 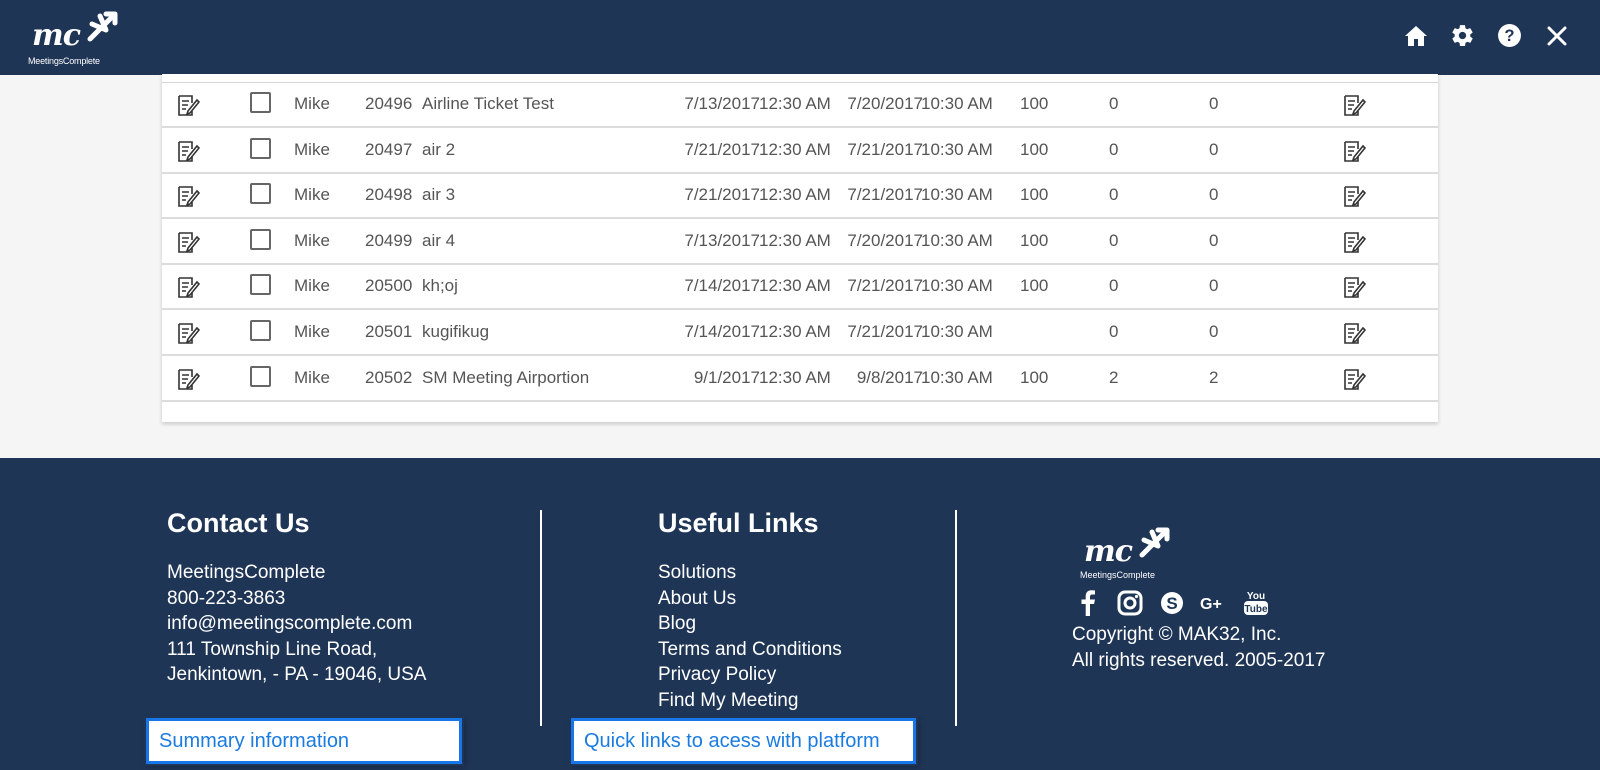 What do you see at coordinates (750, 701) in the screenshot?
I see `link-find-meeting: Find My Meeting` at bounding box center [750, 701].